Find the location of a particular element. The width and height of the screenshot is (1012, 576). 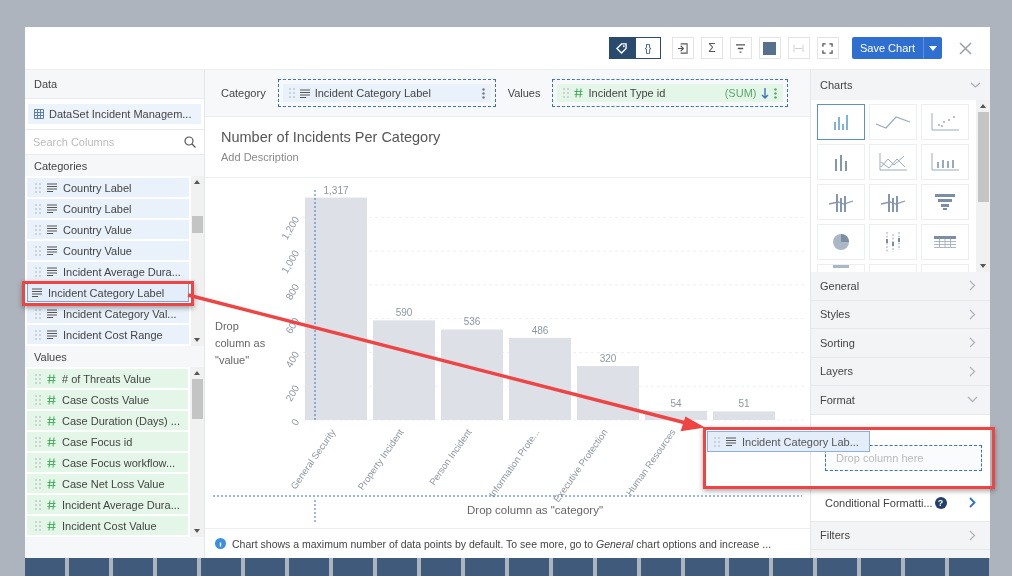

area-chart-icon is located at coordinates (893, 162).